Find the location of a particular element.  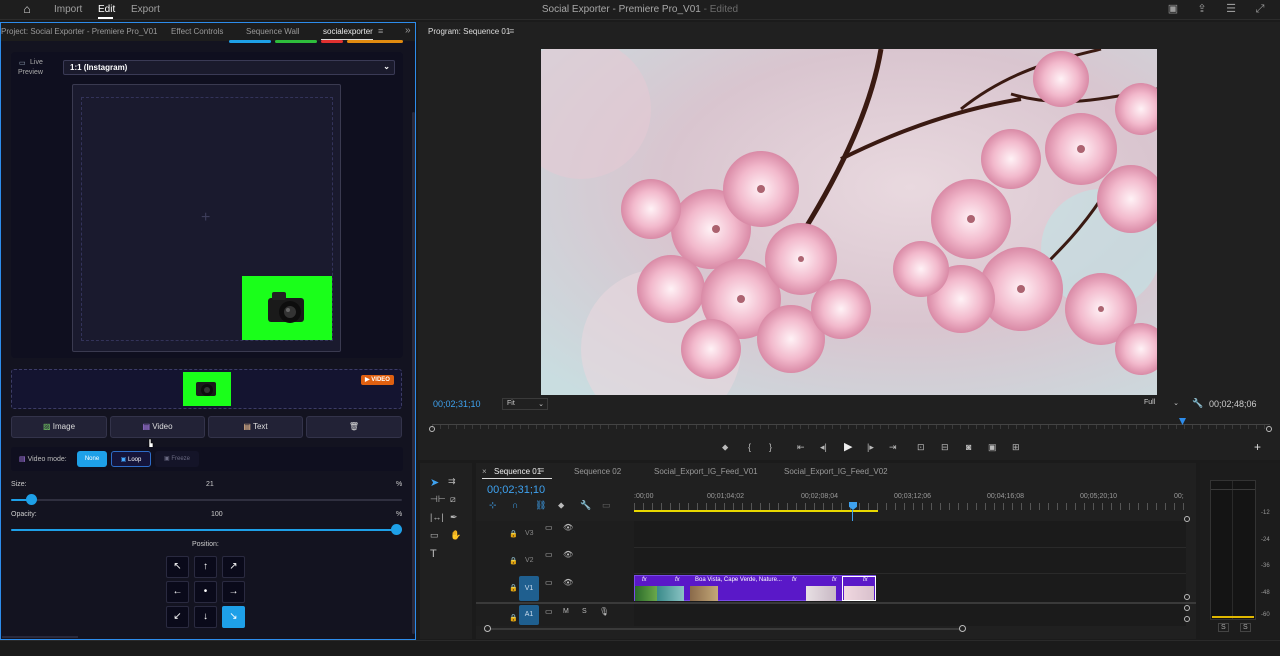

lock-v2-icon: 🔒 is located at coordinates (513, 561).